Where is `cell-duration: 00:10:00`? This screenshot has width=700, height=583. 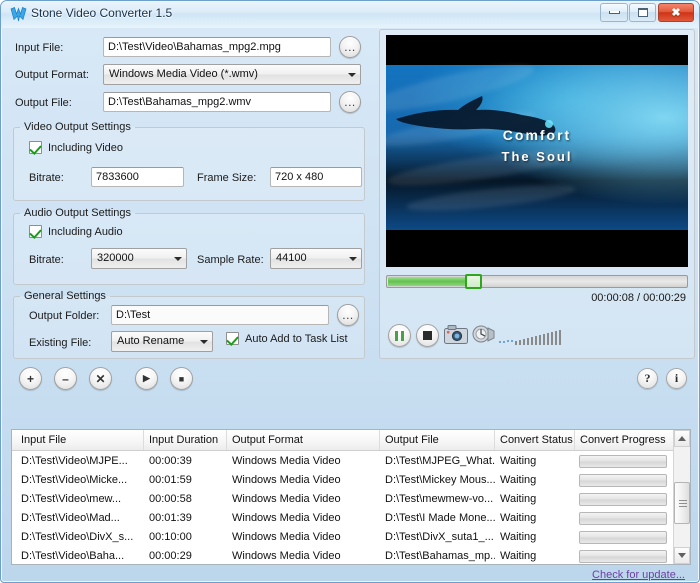
cell-duration: 00:10:00 is located at coordinates (170, 537).